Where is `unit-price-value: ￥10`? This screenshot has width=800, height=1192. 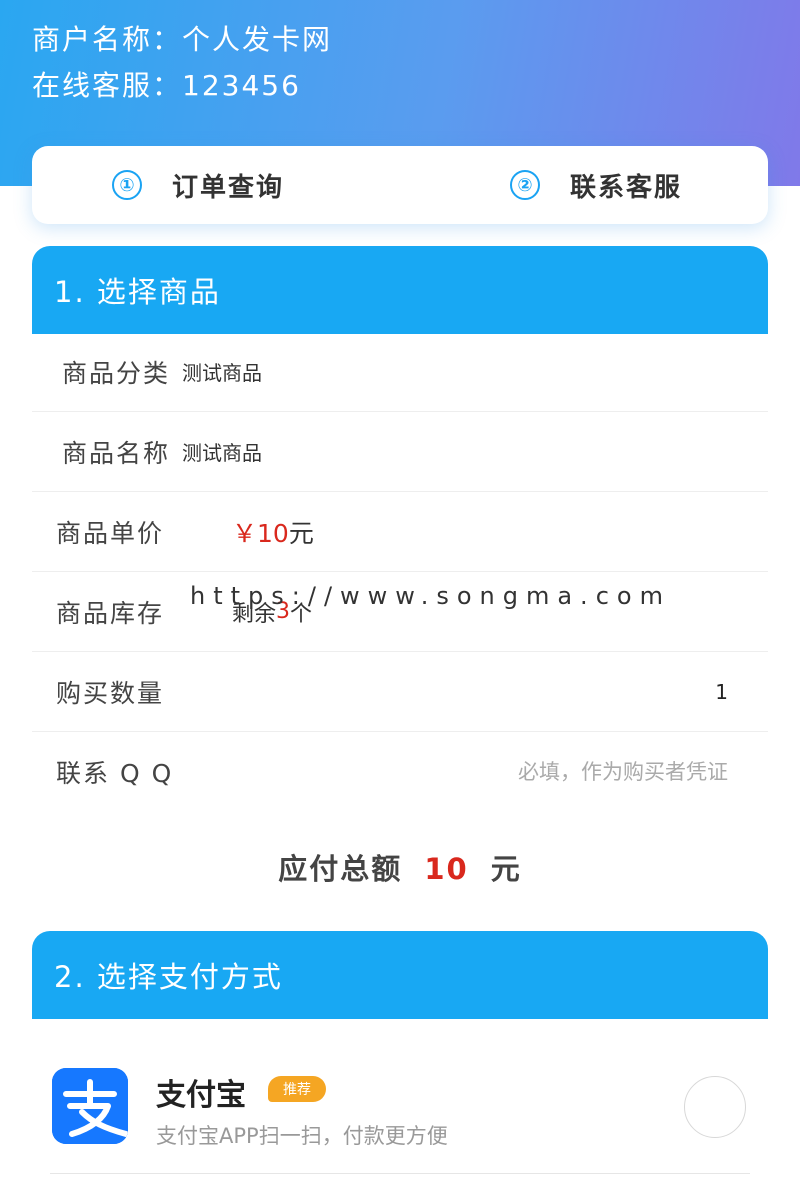
unit-price-value: ￥10 is located at coordinates (260, 533).